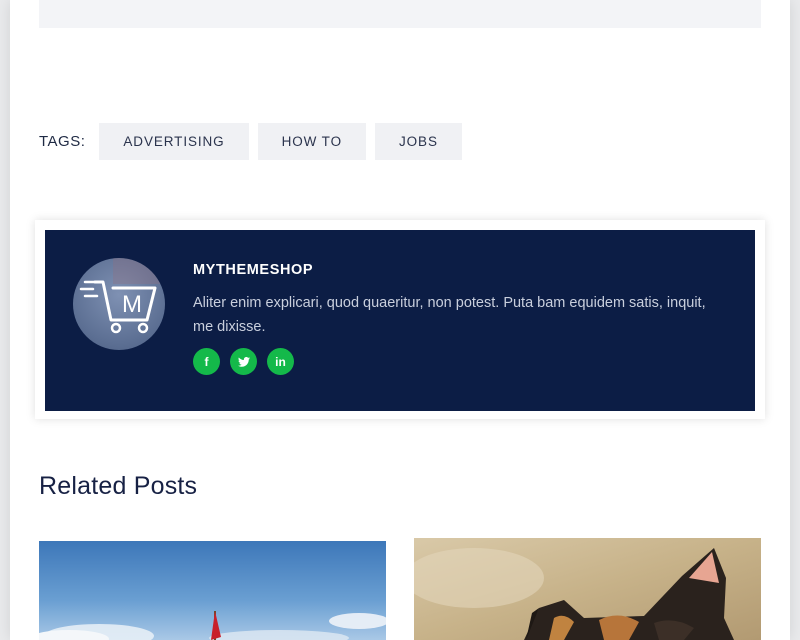 The width and height of the screenshot is (800, 640). Describe the element at coordinates (118, 486) in the screenshot. I see `related-posts-title: Related Posts` at that location.